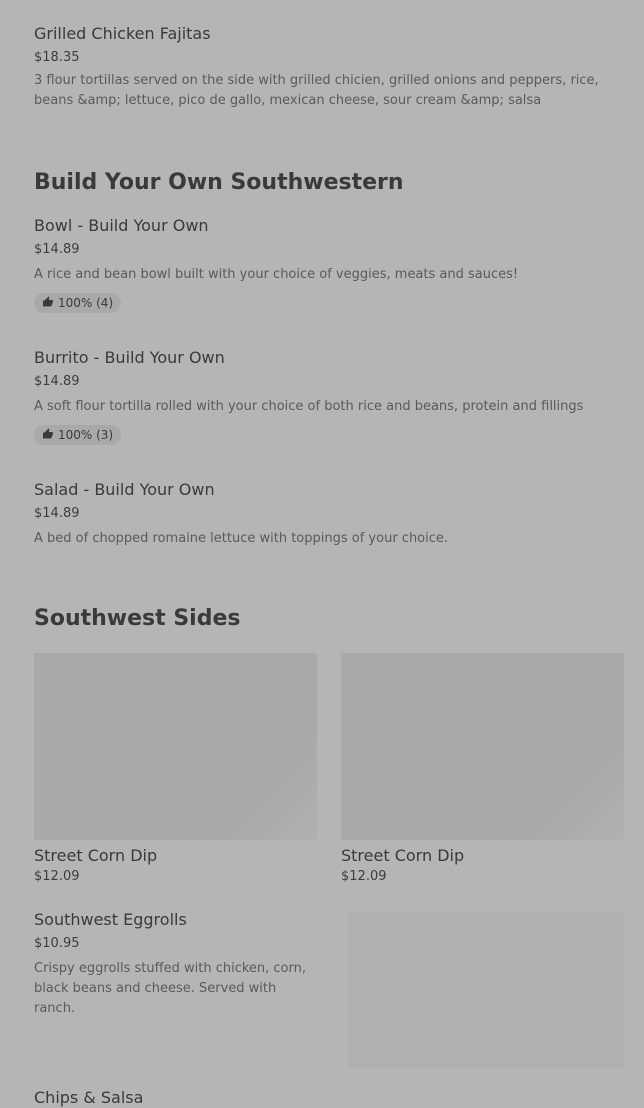 Image resolution: width=644 pixels, height=1108 pixels. I want to click on section-title-southwest-sides: Southwest Sides, so click(137, 618).